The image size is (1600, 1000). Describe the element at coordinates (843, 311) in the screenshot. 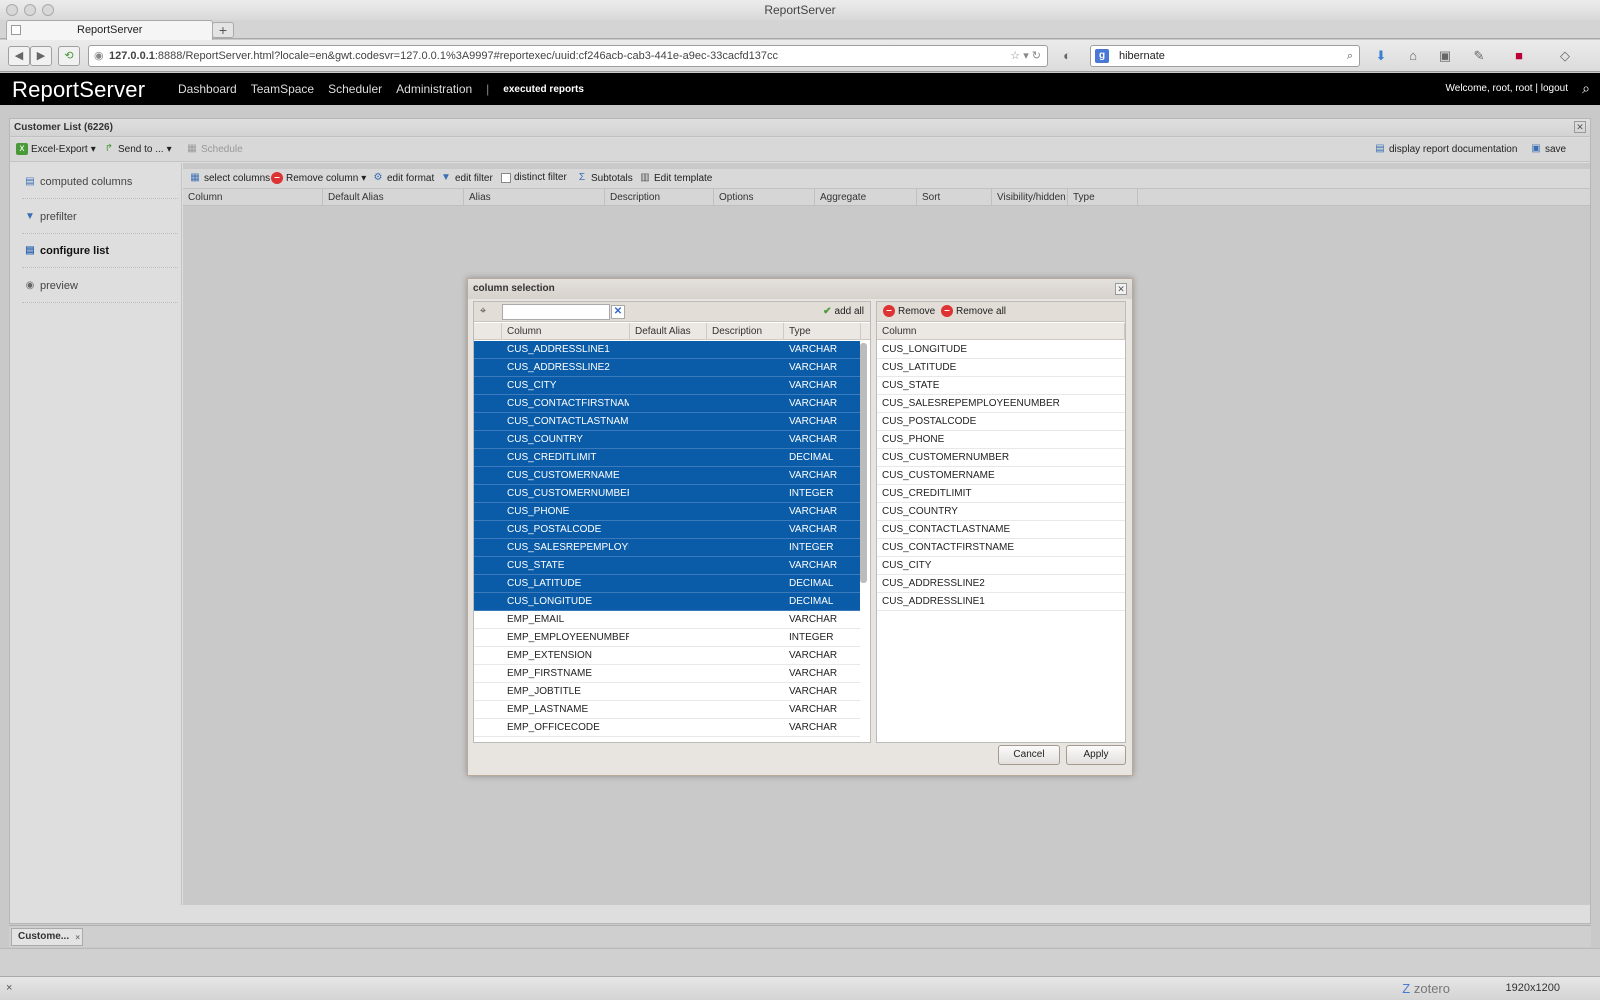

I see `add-all-button: ✔ add all` at that location.